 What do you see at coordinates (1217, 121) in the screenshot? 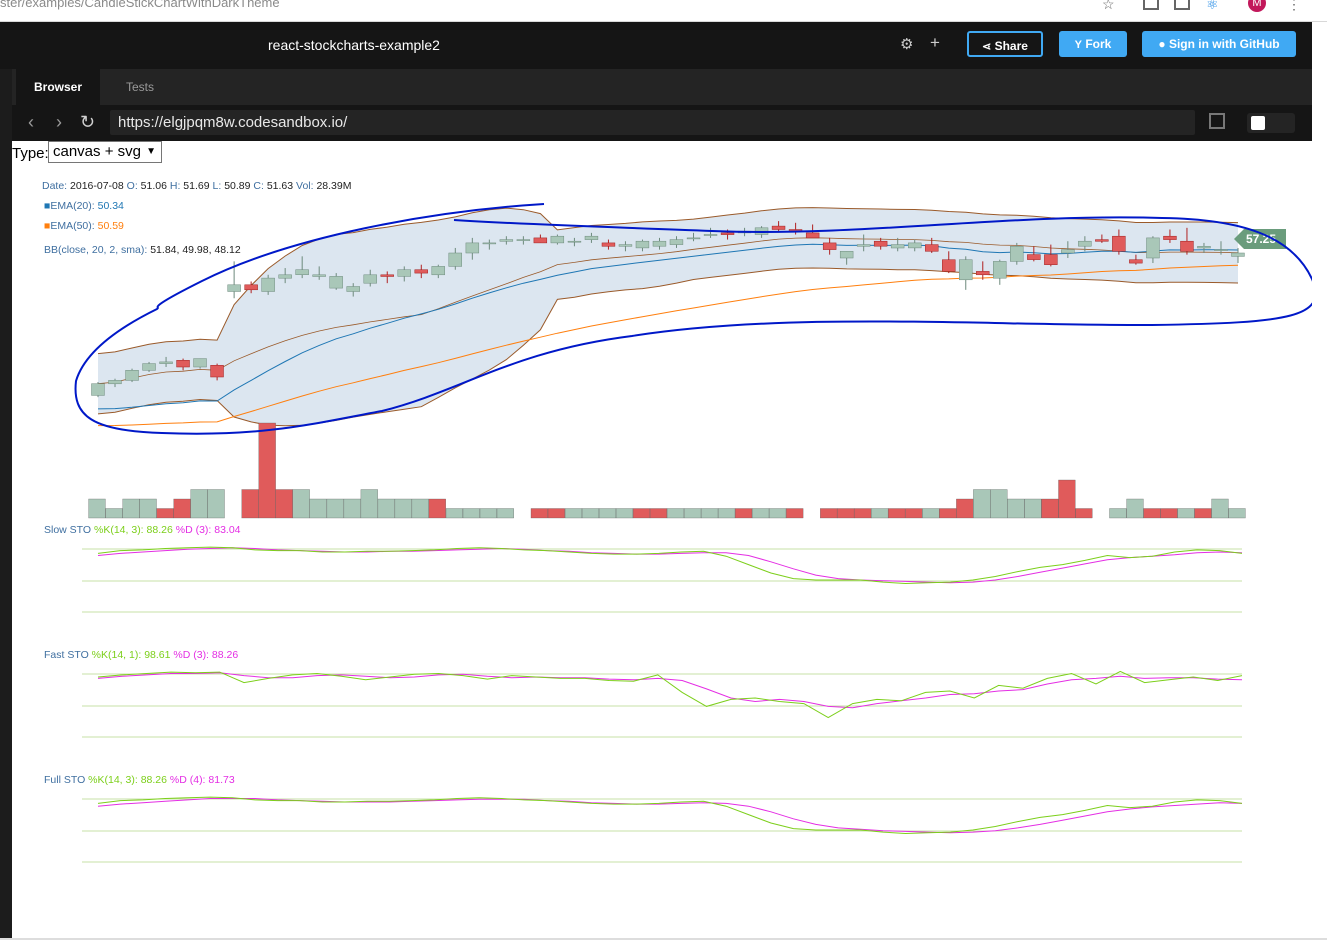
I see `open-new-window-icon` at bounding box center [1217, 121].